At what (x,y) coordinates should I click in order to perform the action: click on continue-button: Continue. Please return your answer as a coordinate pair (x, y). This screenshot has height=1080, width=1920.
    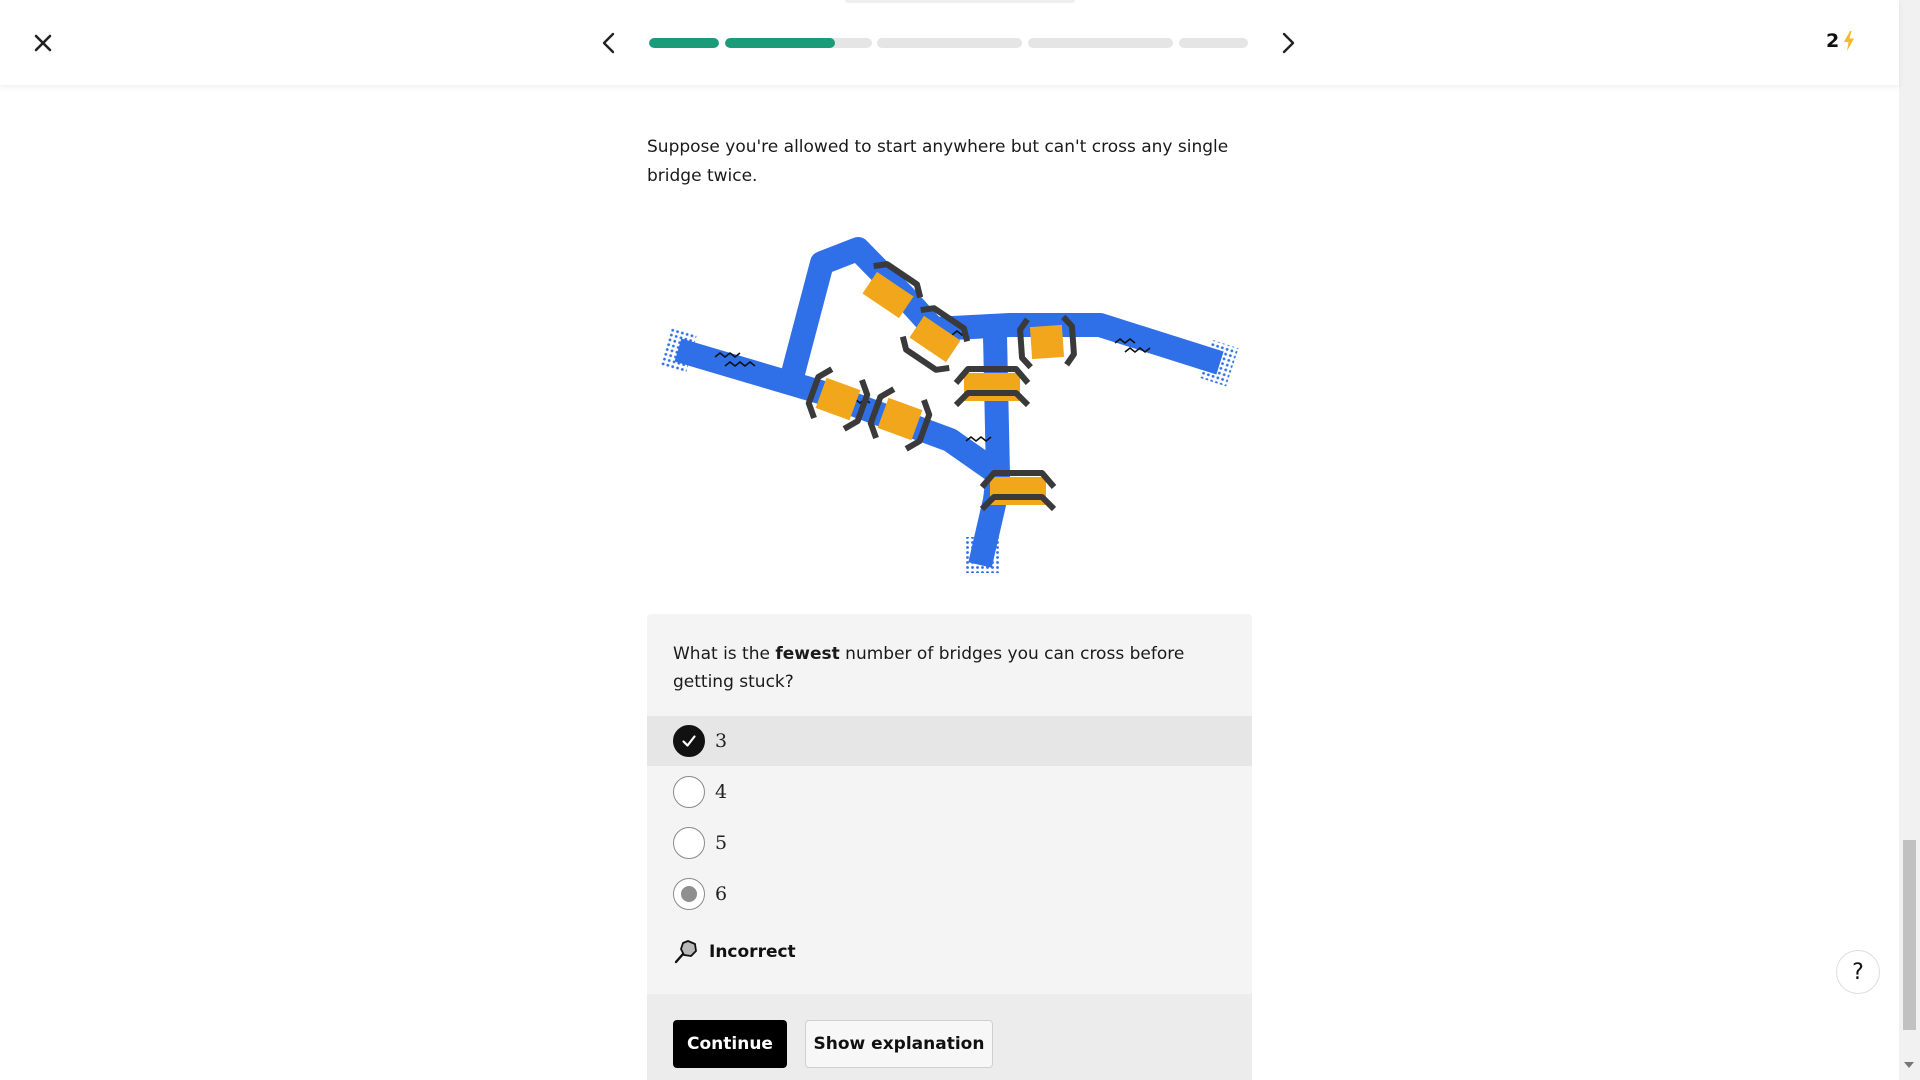
    Looking at the image, I should click on (730, 1044).